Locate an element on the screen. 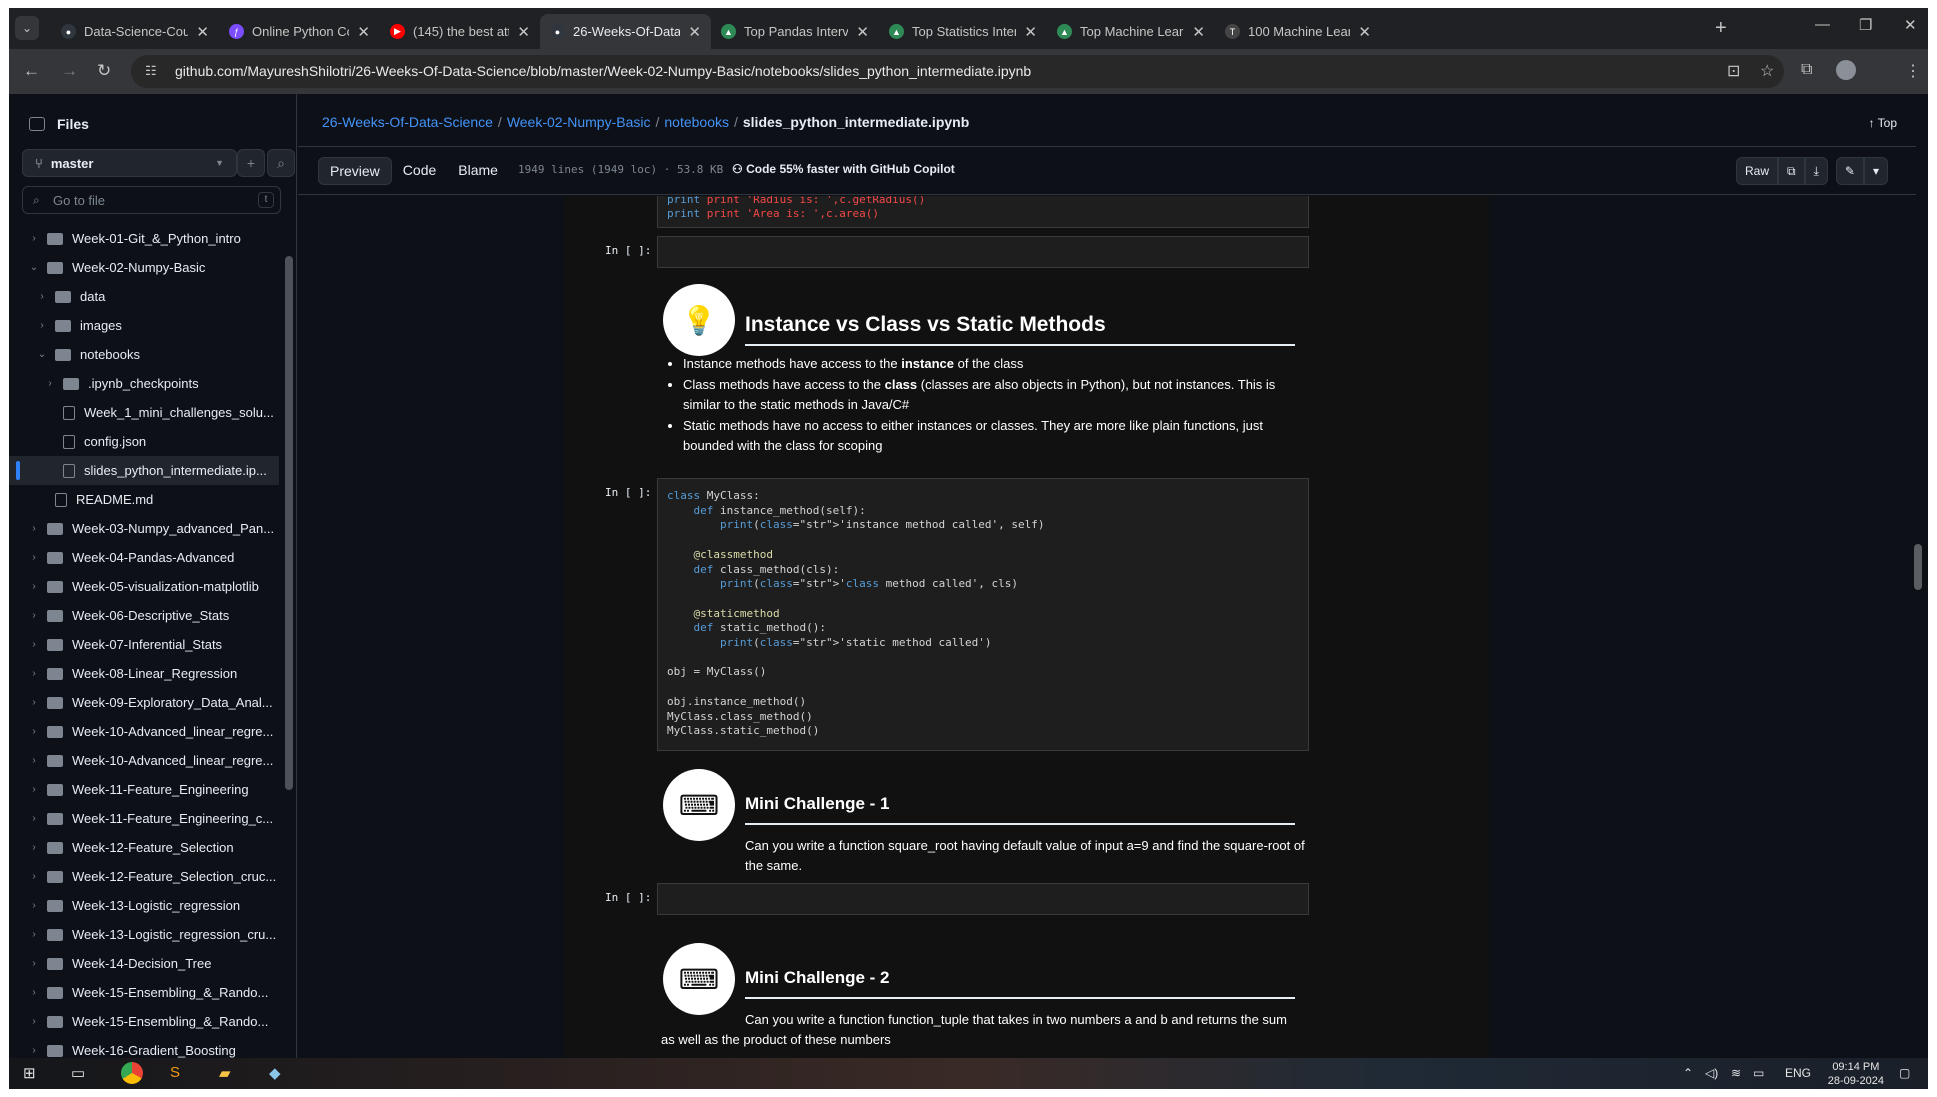 The image size is (1937, 1097). sidebar-scroll-thumb is located at coordinates (289, 523).